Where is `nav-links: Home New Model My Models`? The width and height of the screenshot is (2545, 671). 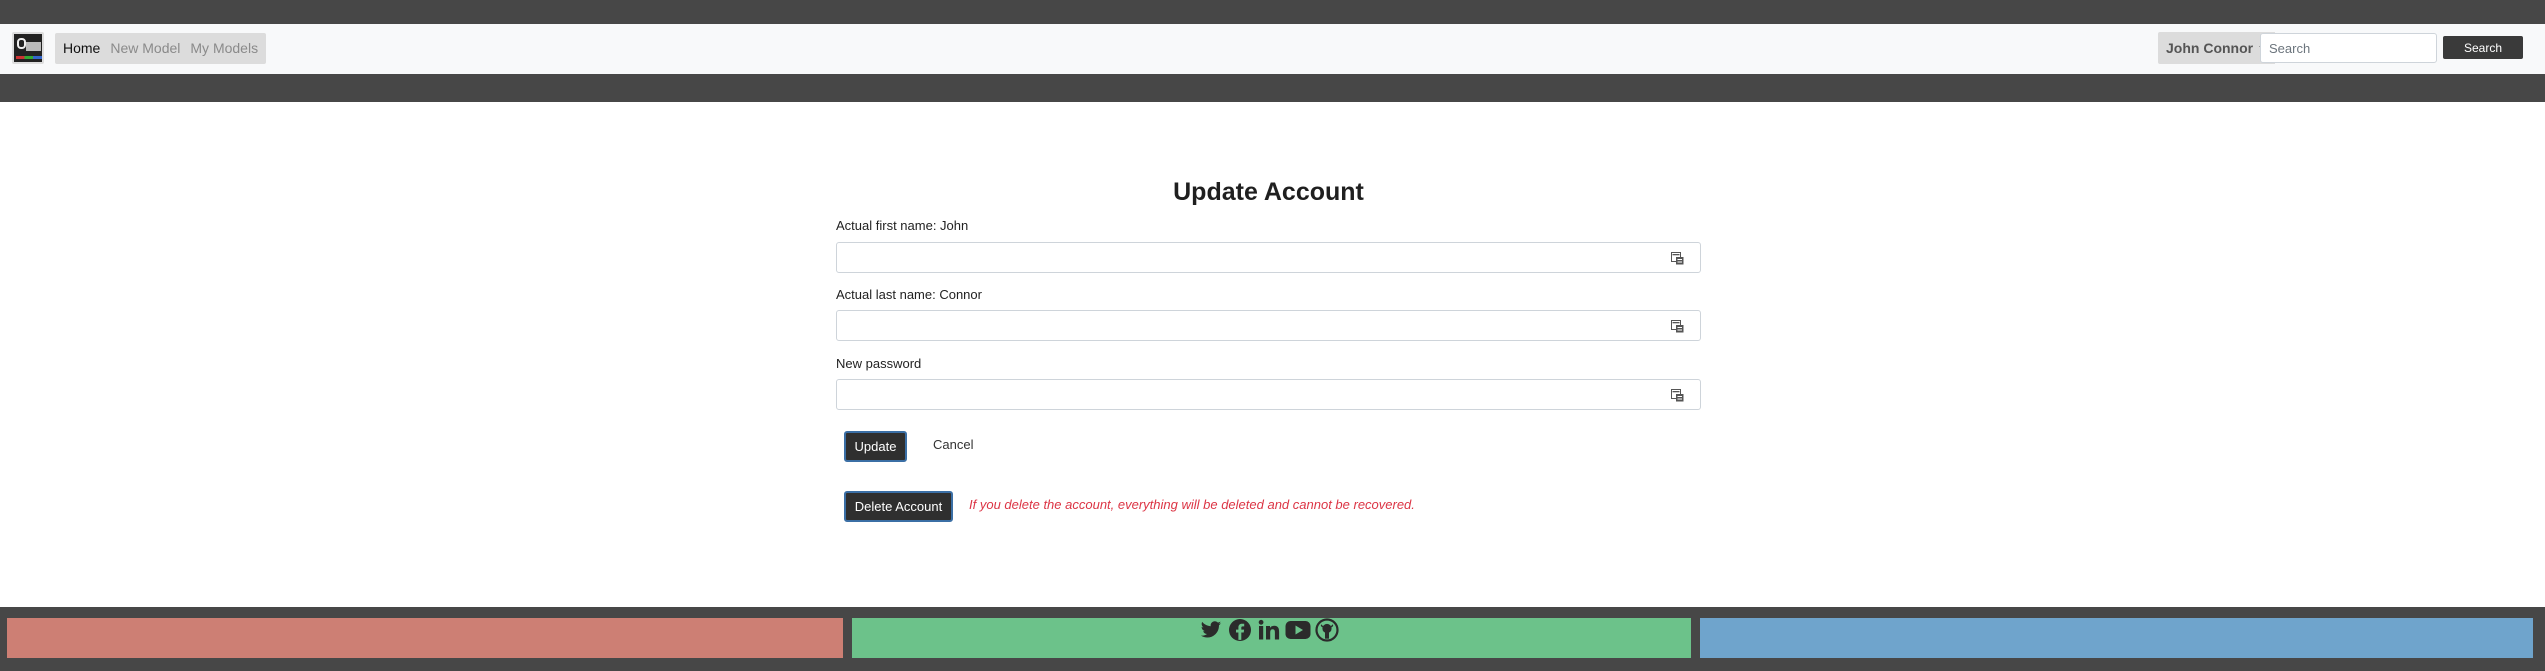 nav-links: Home New Model My Models is located at coordinates (161, 48).